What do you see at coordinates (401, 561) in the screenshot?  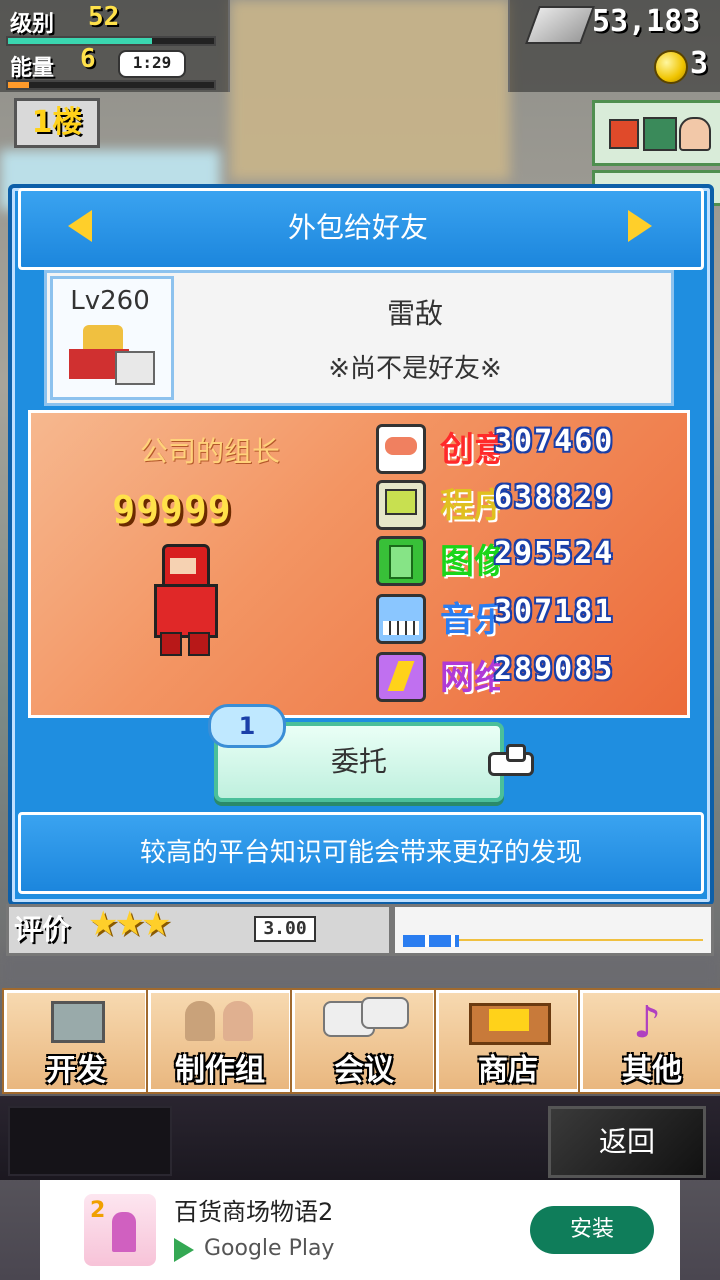 I see `graphics-book-icon` at bounding box center [401, 561].